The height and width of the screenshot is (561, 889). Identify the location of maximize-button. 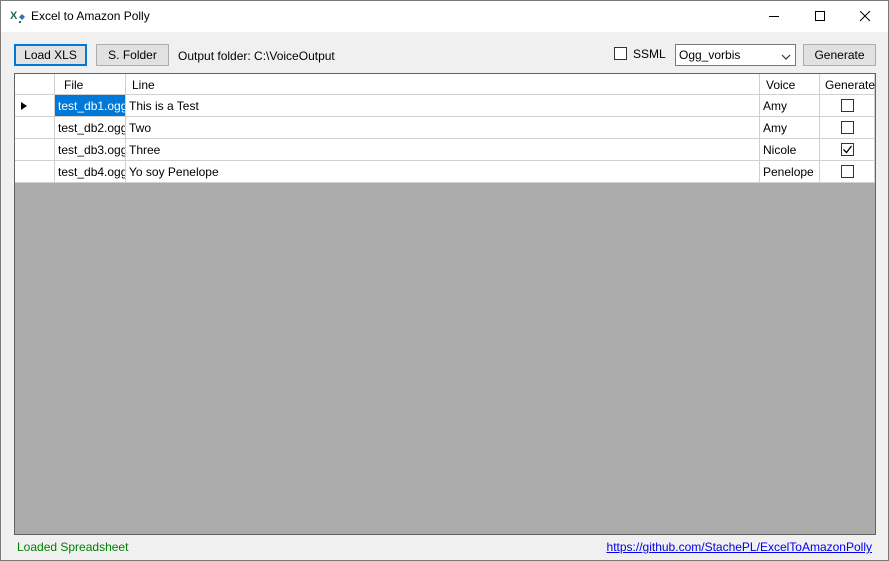
(820, 16).